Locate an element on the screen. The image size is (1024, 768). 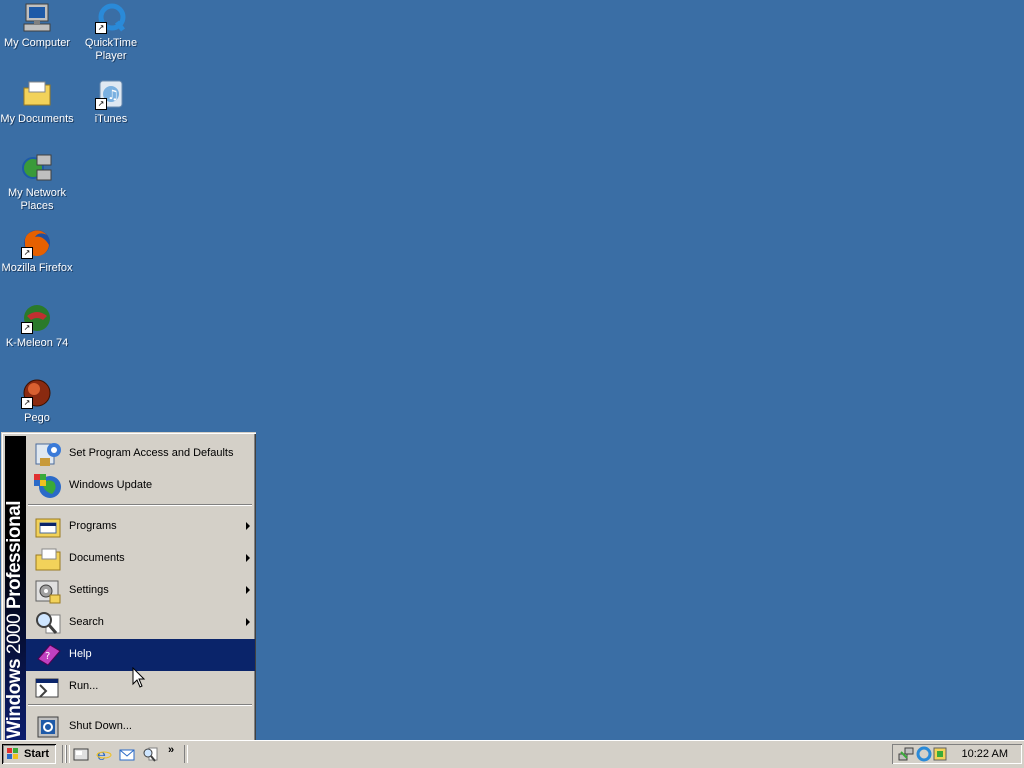
desktop-icon-label: iTunes is located at coordinates (111, 119).